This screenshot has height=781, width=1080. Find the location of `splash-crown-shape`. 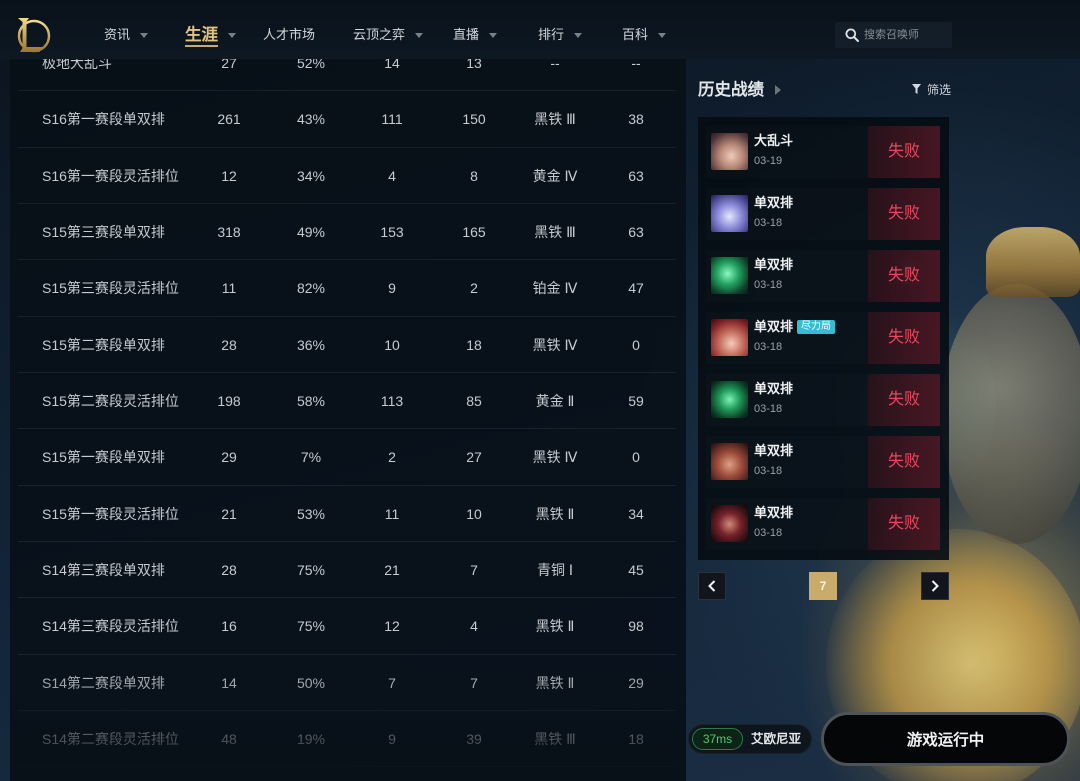

splash-crown-shape is located at coordinates (1033, 262).